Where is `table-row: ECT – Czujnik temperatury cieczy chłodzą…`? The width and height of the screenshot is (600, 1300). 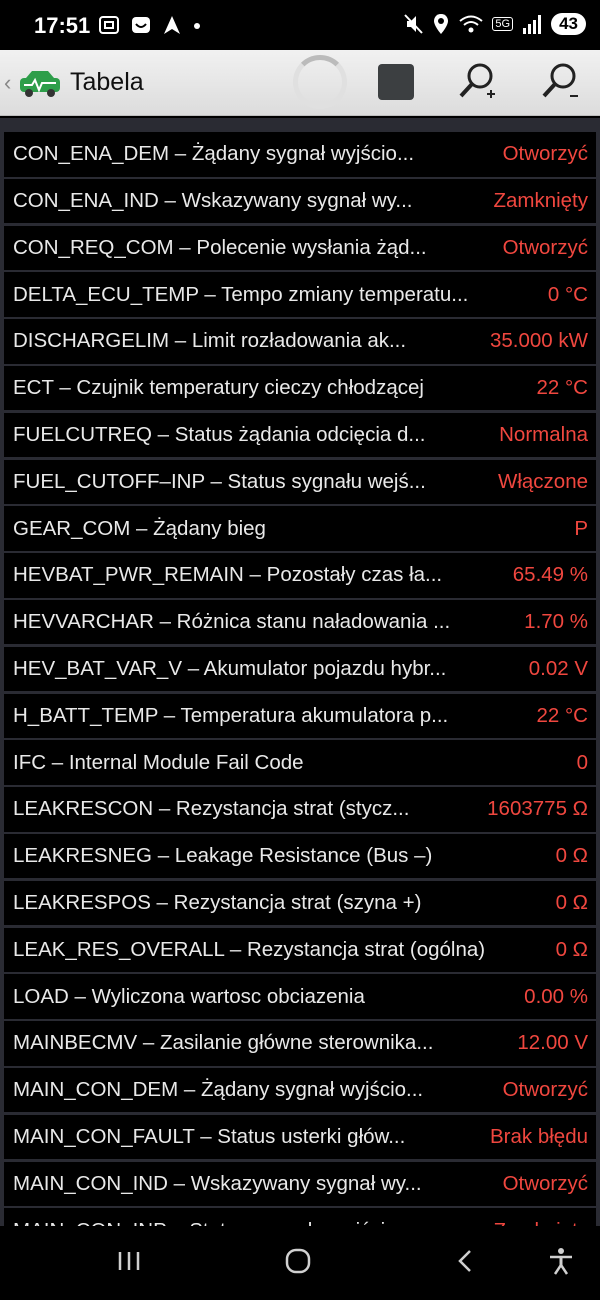 table-row: ECT – Czujnik temperatury cieczy chłodzą… is located at coordinates (300, 388).